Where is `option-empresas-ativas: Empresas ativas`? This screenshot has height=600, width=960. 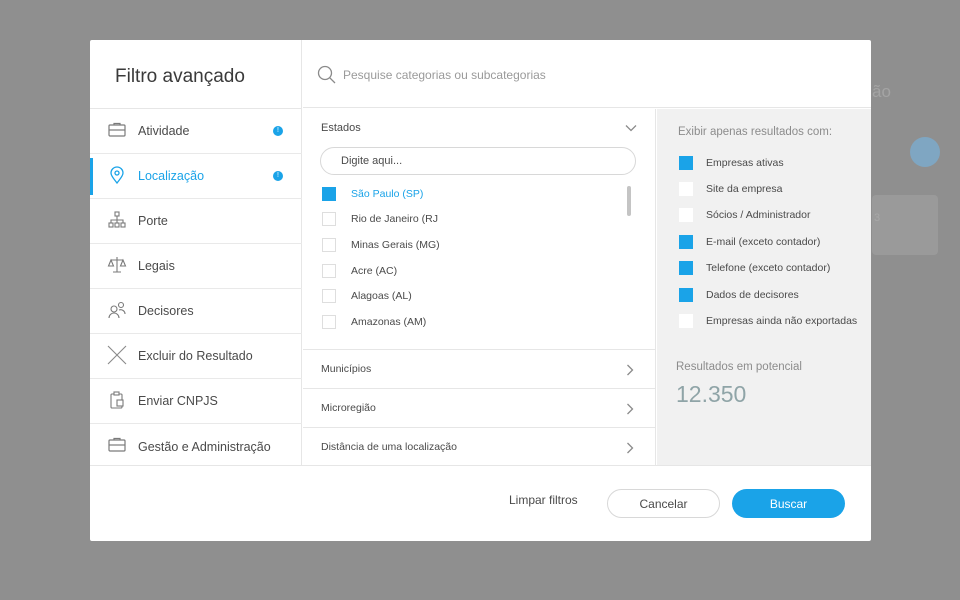
option-empresas-ativas: Empresas ativas is located at coordinates (774, 163).